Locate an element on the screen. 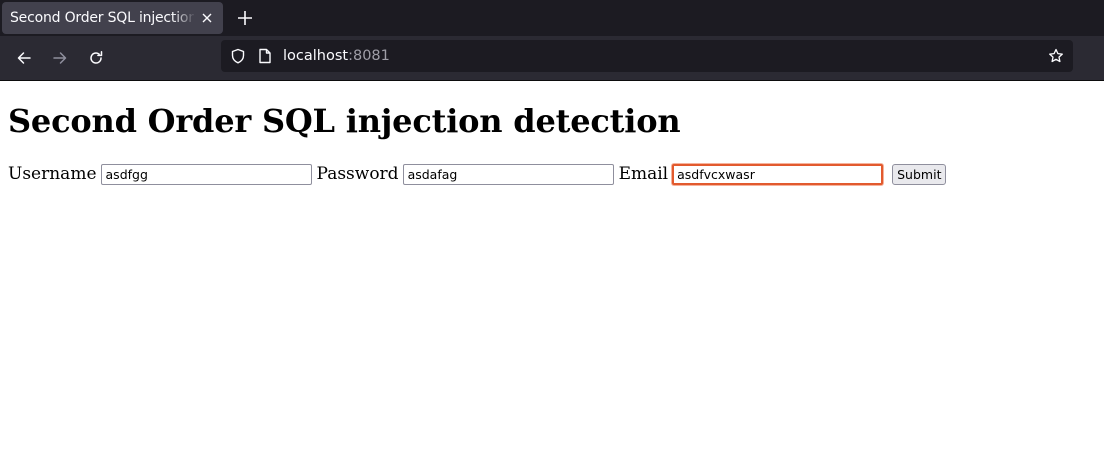  bookmark-star-icon is located at coordinates (1056, 56).